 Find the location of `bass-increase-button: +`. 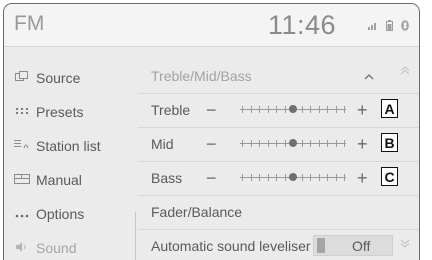

bass-increase-button: + is located at coordinates (362, 178).